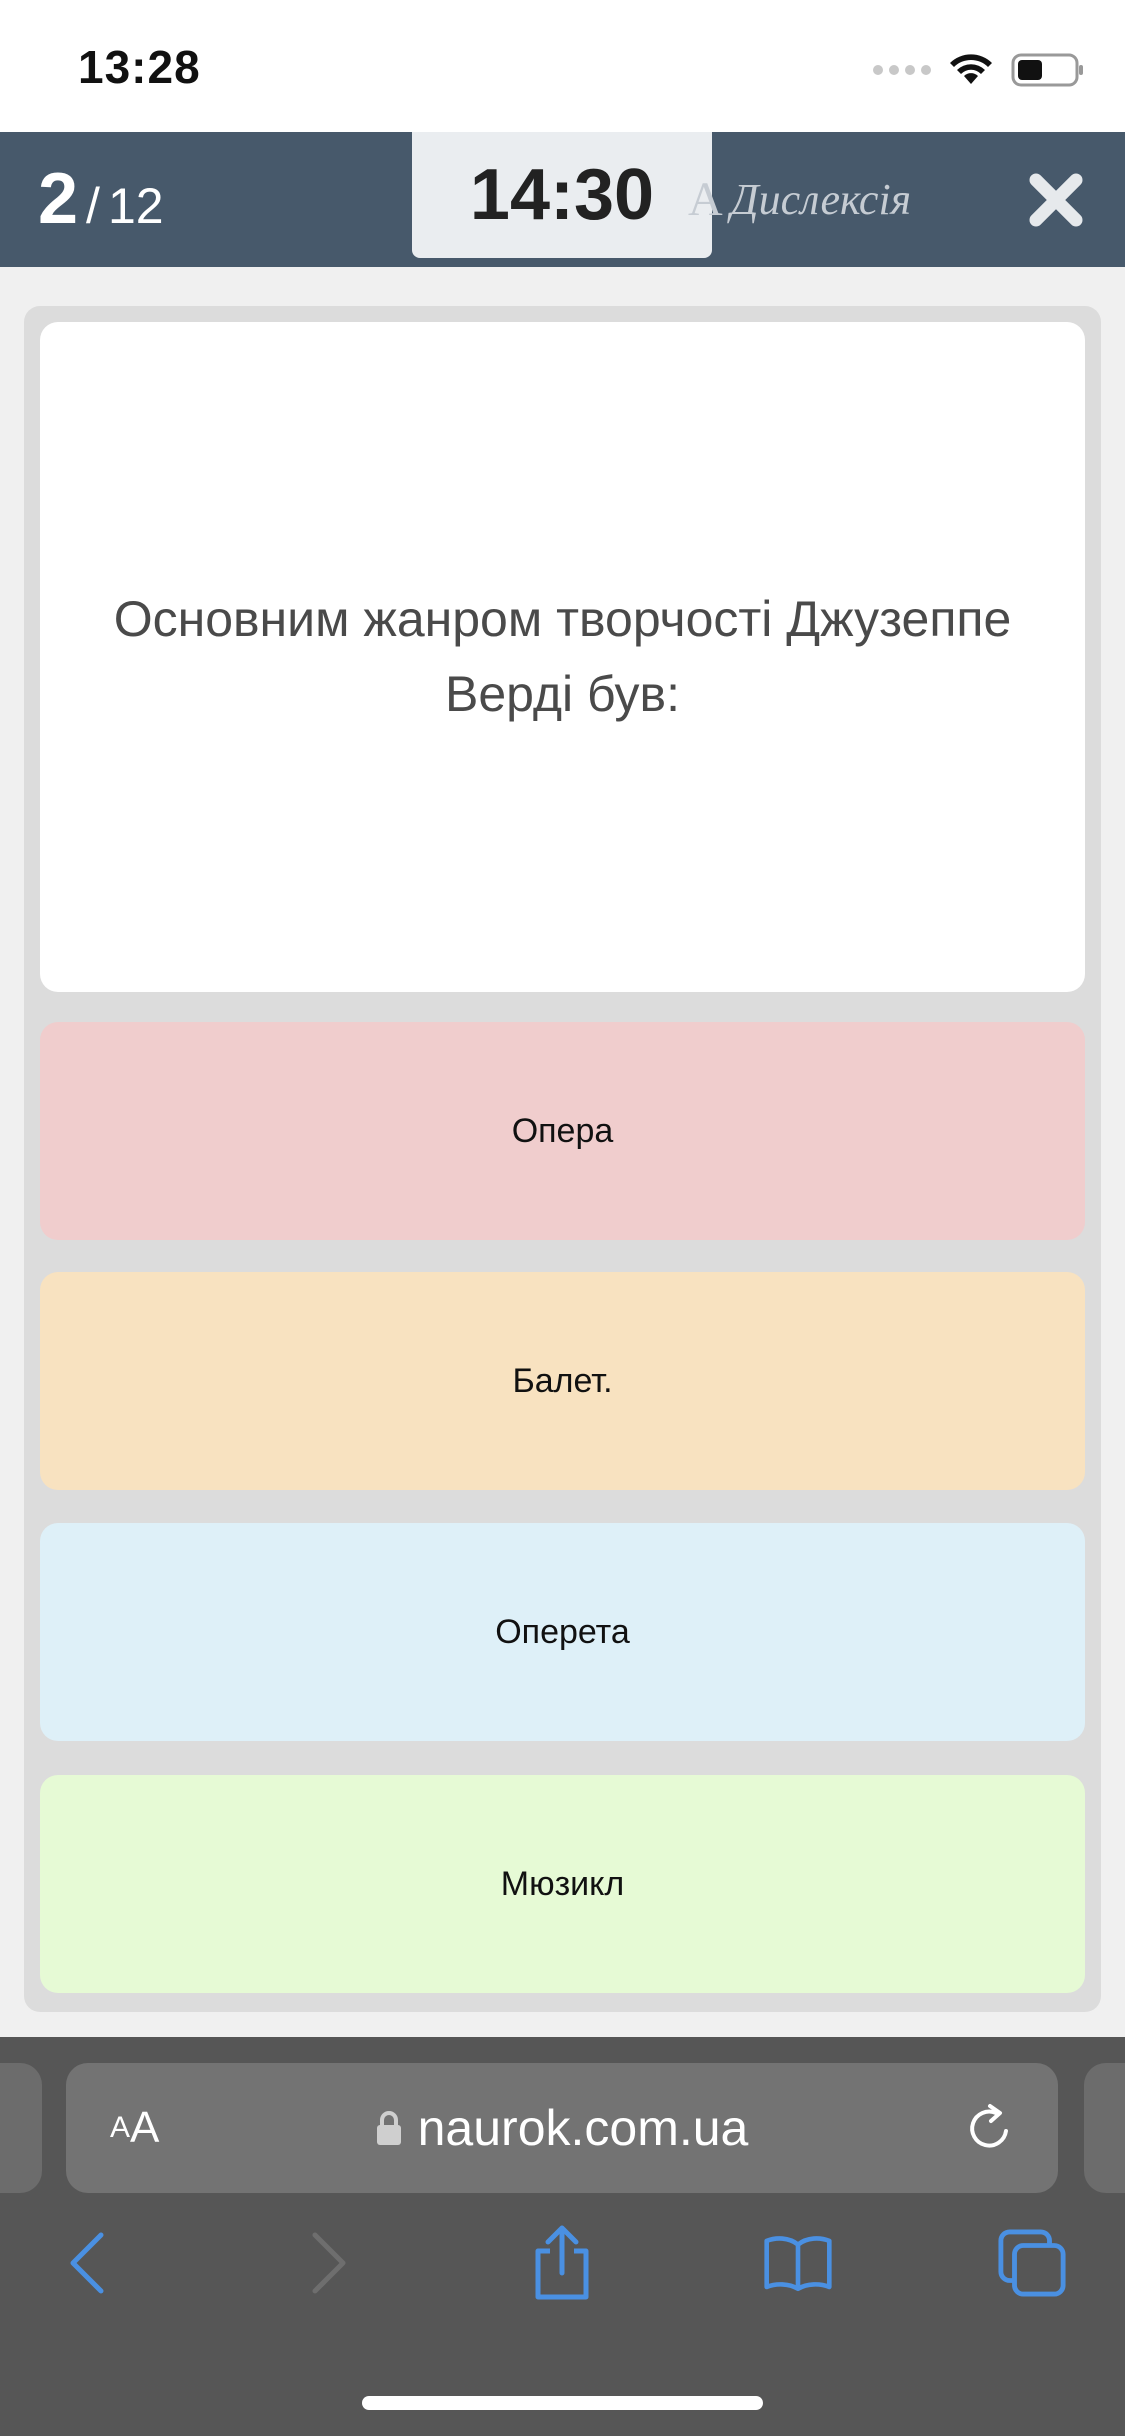 The width and height of the screenshot is (1125, 2436). Describe the element at coordinates (583, 2128) in the screenshot. I see `url-text: naurok.com.ua` at that location.